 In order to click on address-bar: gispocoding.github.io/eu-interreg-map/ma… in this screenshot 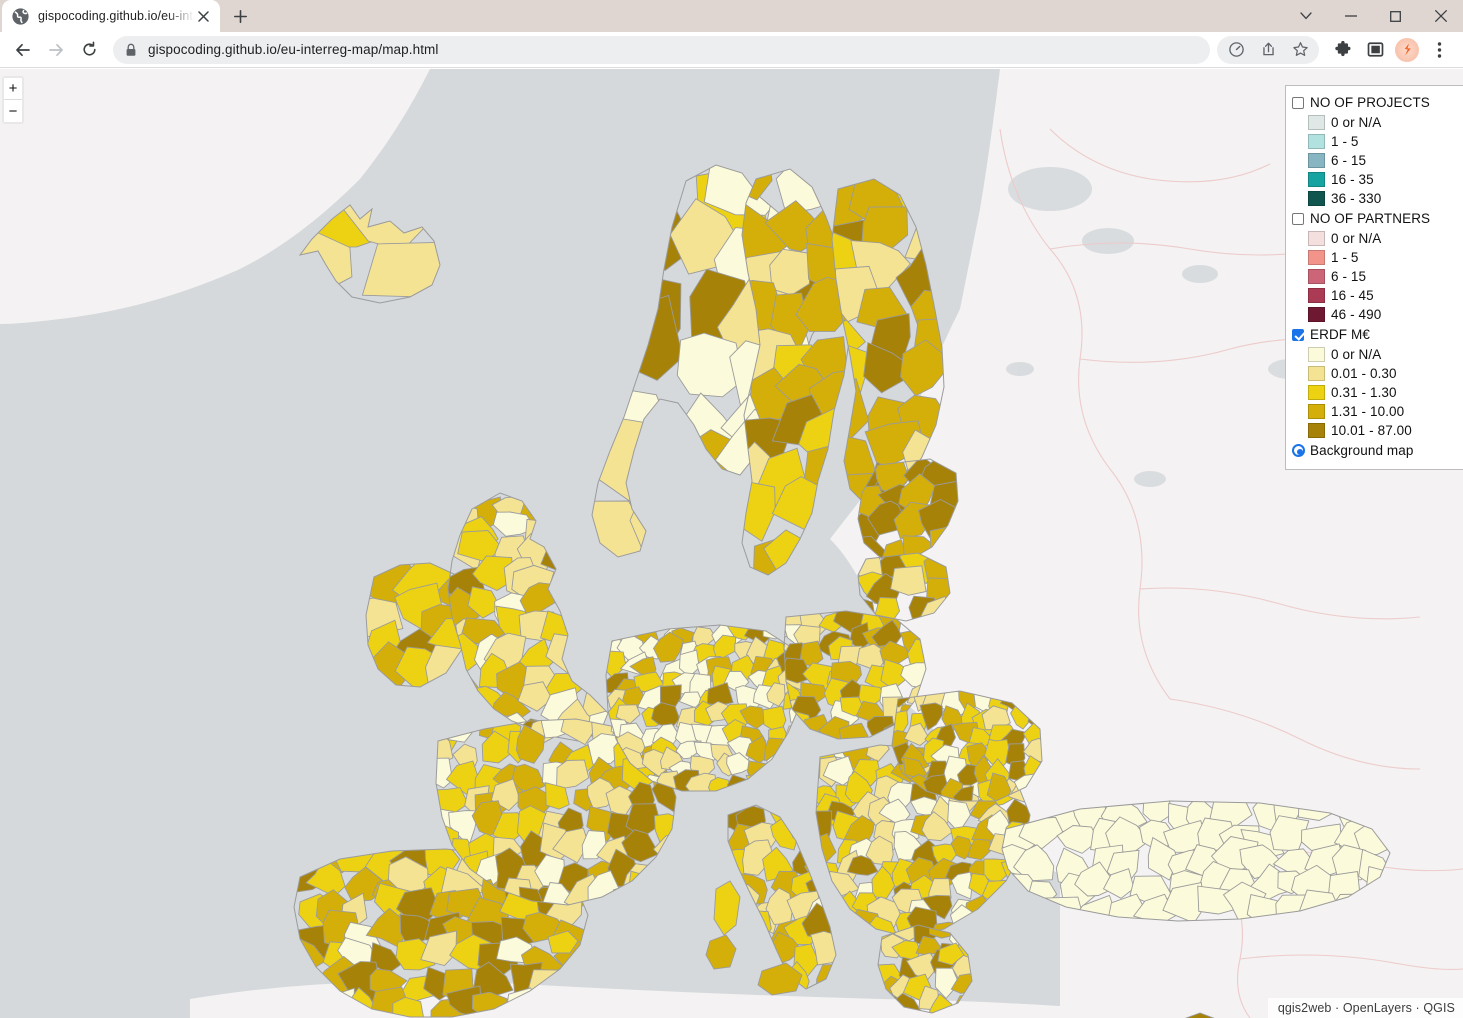, I will do `click(661, 49)`.